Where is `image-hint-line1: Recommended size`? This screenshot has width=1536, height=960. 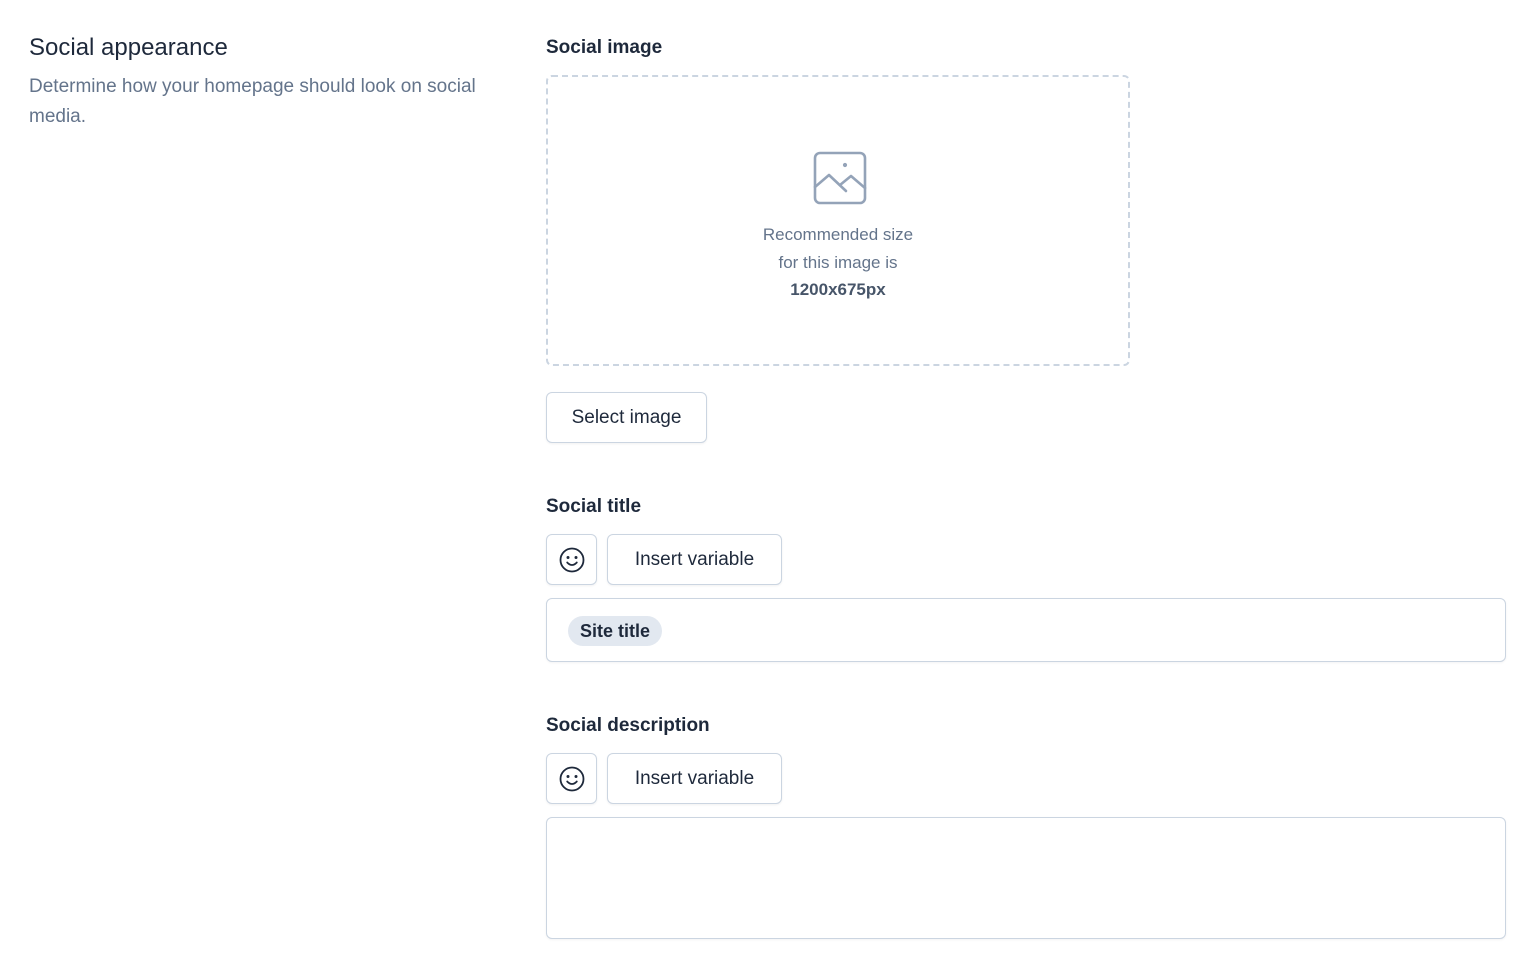 image-hint-line1: Recommended size is located at coordinates (838, 234).